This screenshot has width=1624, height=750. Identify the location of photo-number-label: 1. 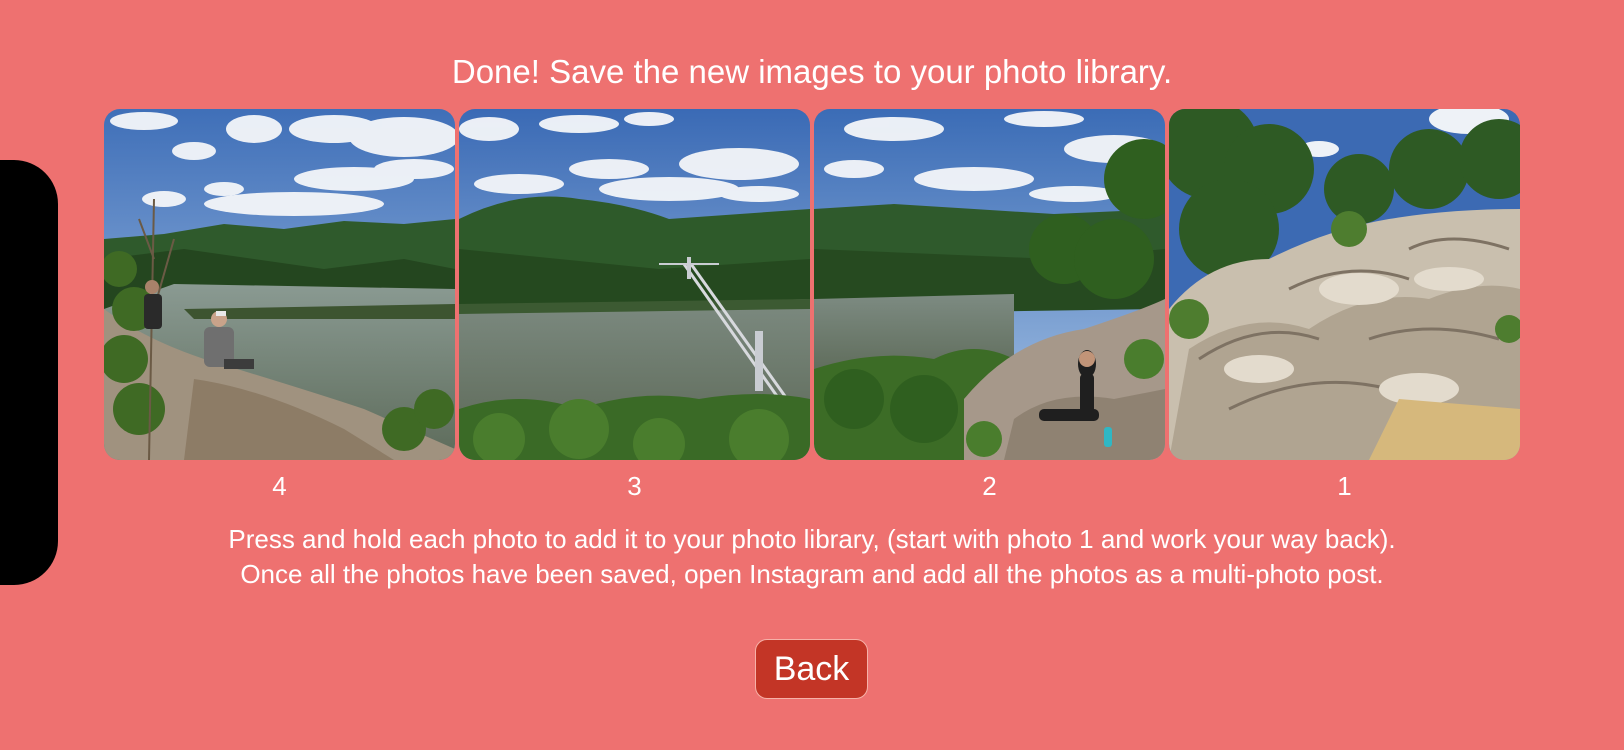
(1344, 486).